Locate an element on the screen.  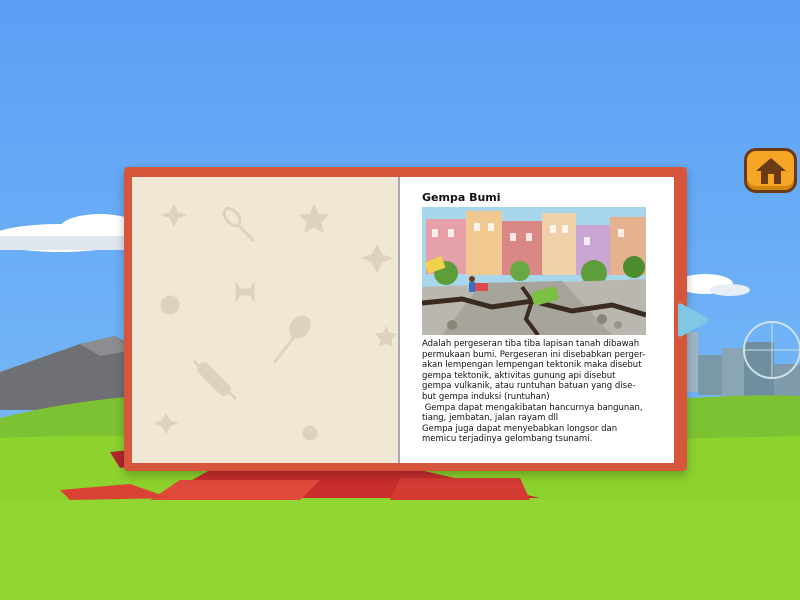
page-title: Gempa Bumi is located at coordinates (461, 197).